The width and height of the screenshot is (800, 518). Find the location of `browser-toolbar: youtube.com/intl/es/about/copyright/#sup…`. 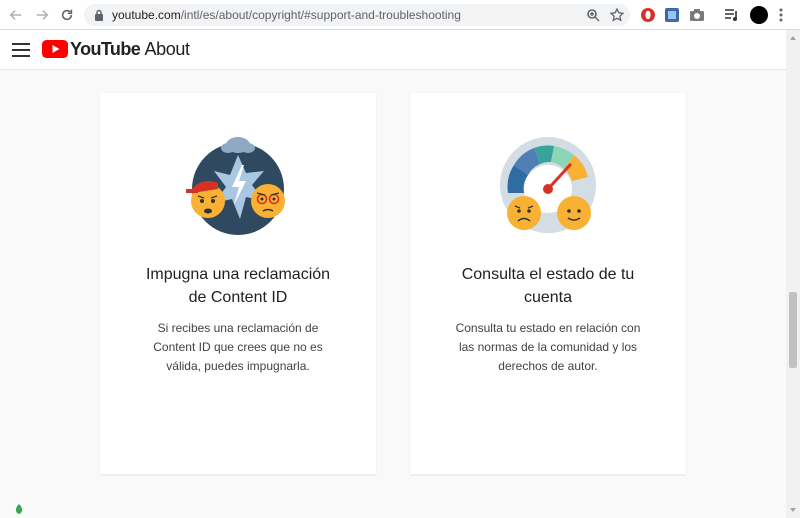

browser-toolbar: youtube.com/intl/es/about/copyright/#sup… is located at coordinates (400, 15).